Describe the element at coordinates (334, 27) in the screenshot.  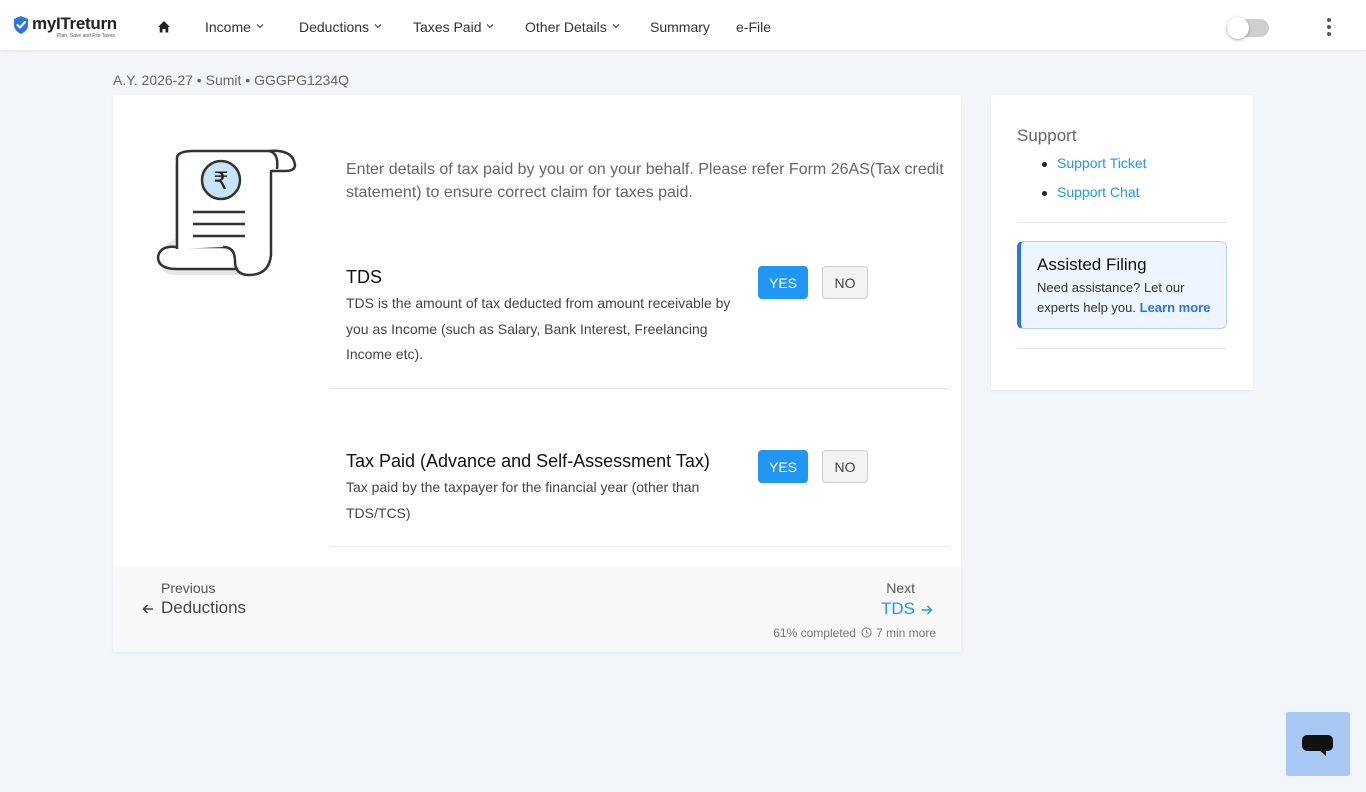
I see `nav-deductions-label: Deductions` at that location.